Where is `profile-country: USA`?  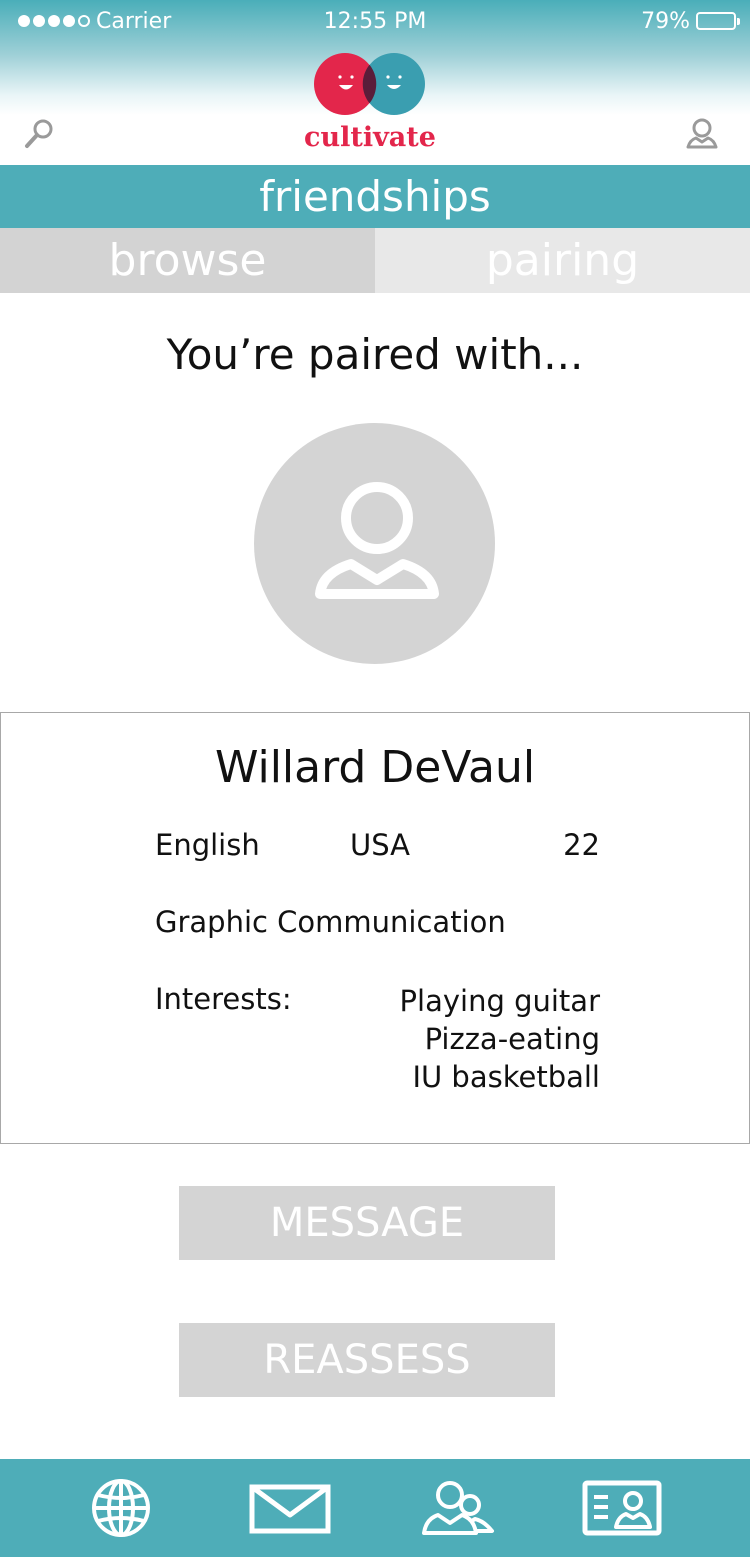
profile-country: USA is located at coordinates (380, 845).